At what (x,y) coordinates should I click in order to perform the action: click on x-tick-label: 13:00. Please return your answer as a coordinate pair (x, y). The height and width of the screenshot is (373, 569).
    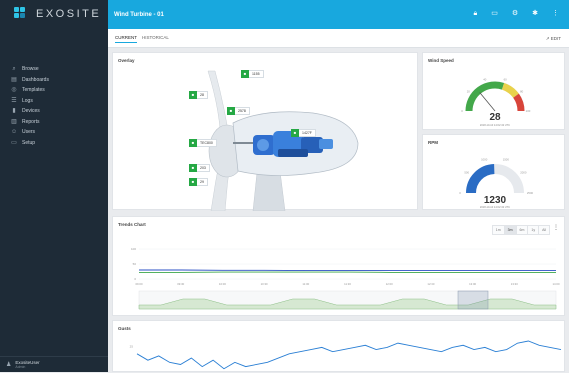
    Looking at the image, I should click on (472, 284).